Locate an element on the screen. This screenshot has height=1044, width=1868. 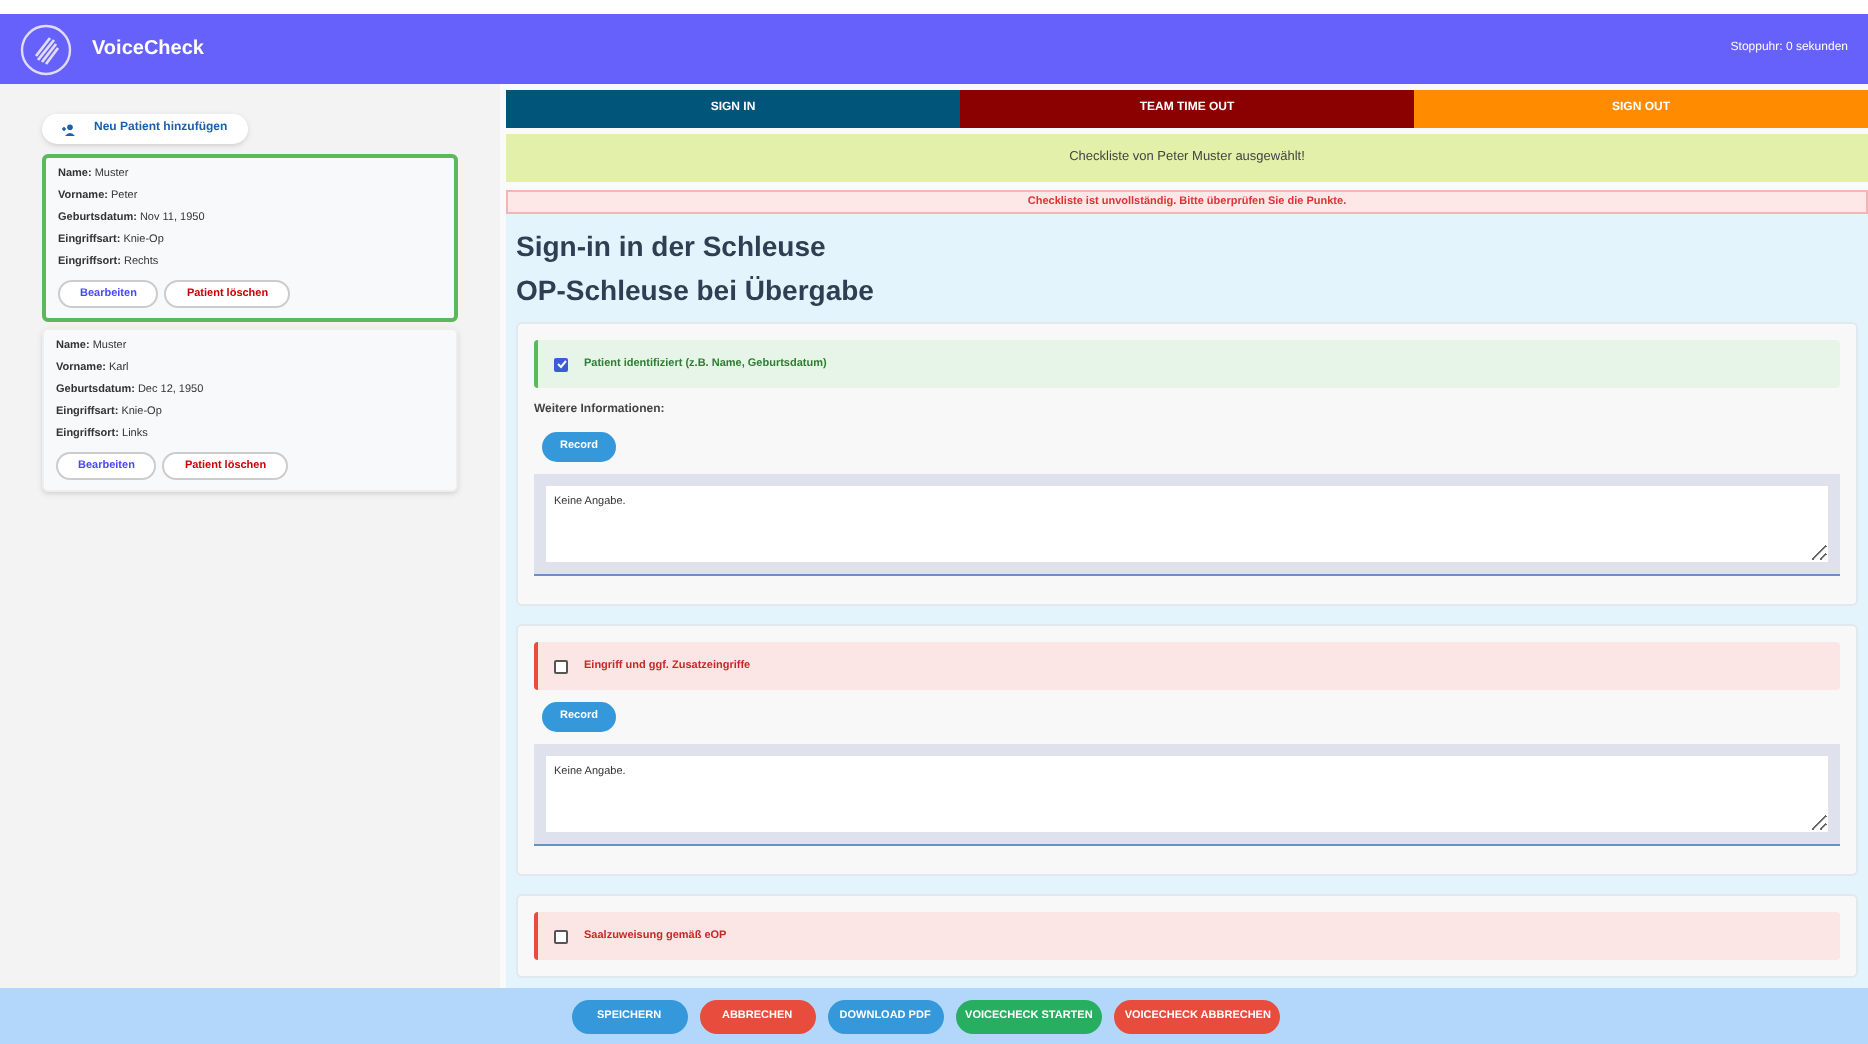
page-title: Sign-in in der Schleuse is located at coordinates (672, 246).